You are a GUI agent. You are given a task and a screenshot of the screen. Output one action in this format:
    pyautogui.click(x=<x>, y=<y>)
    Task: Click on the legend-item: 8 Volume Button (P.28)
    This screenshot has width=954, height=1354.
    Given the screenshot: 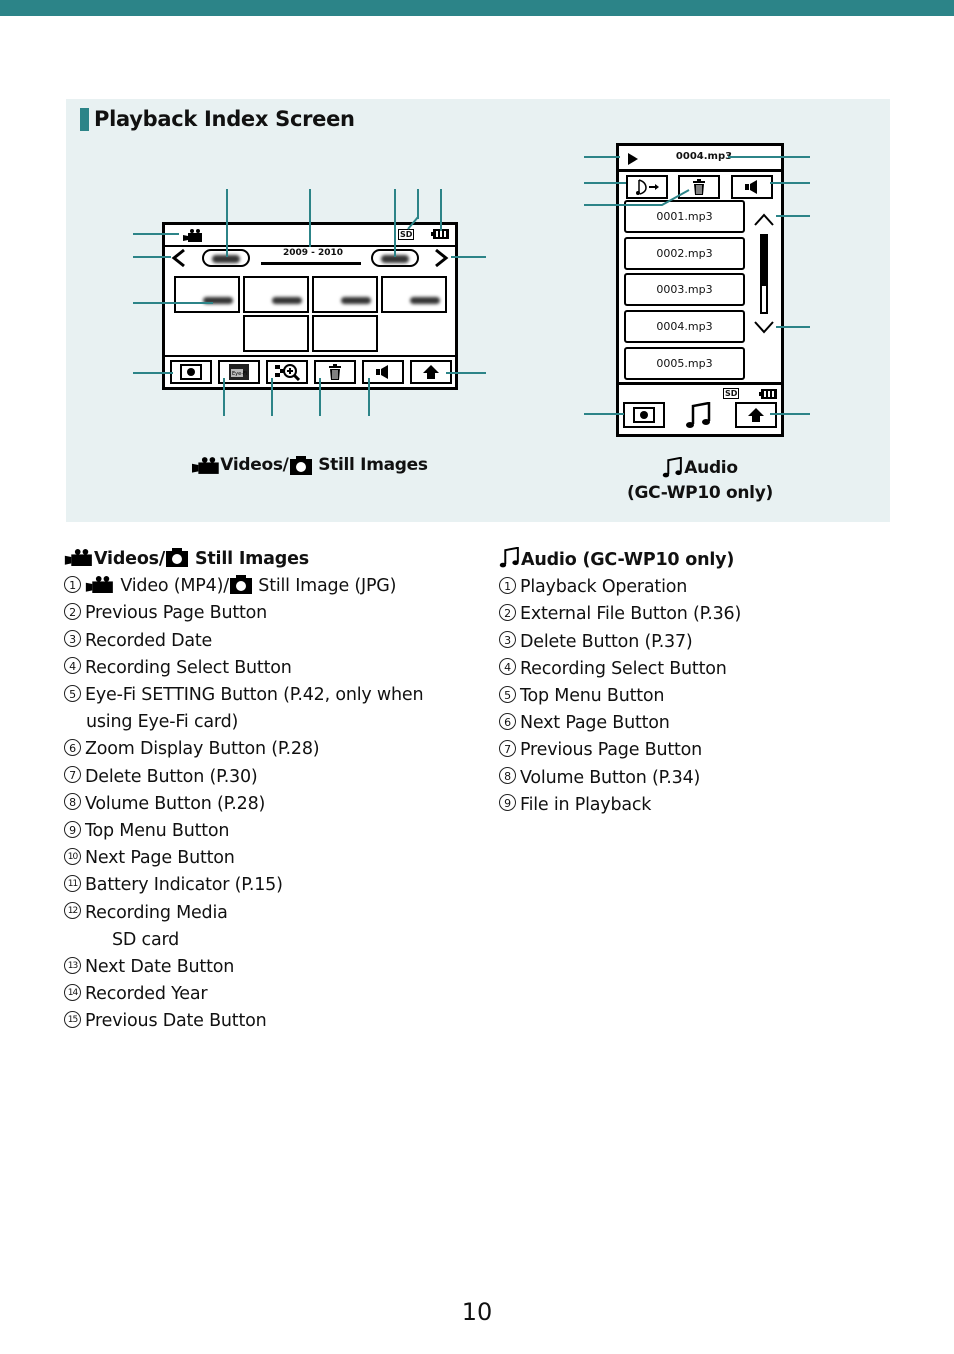 What is the action you would take?
    pyautogui.click(x=243, y=804)
    